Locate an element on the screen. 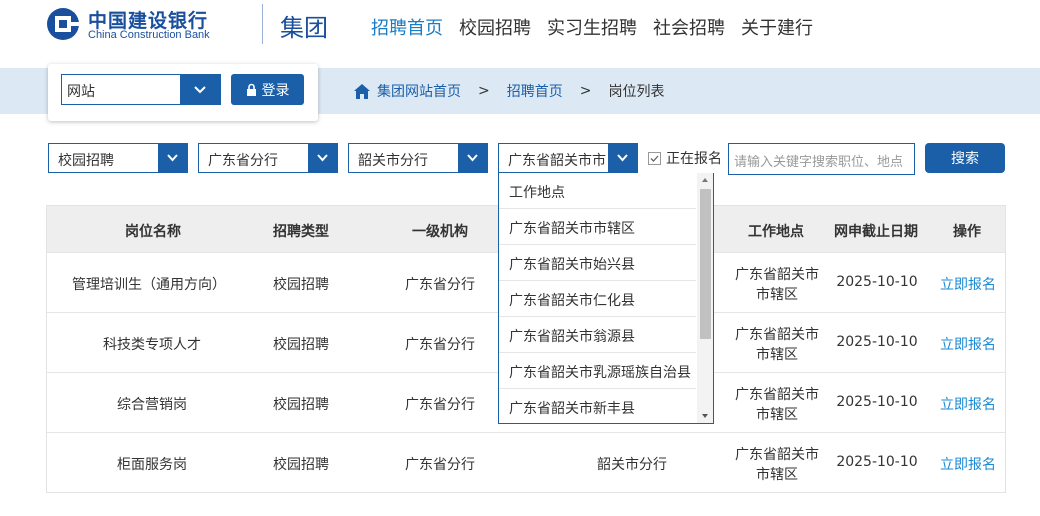  open-only-label: 正在报名 is located at coordinates (694, 159).